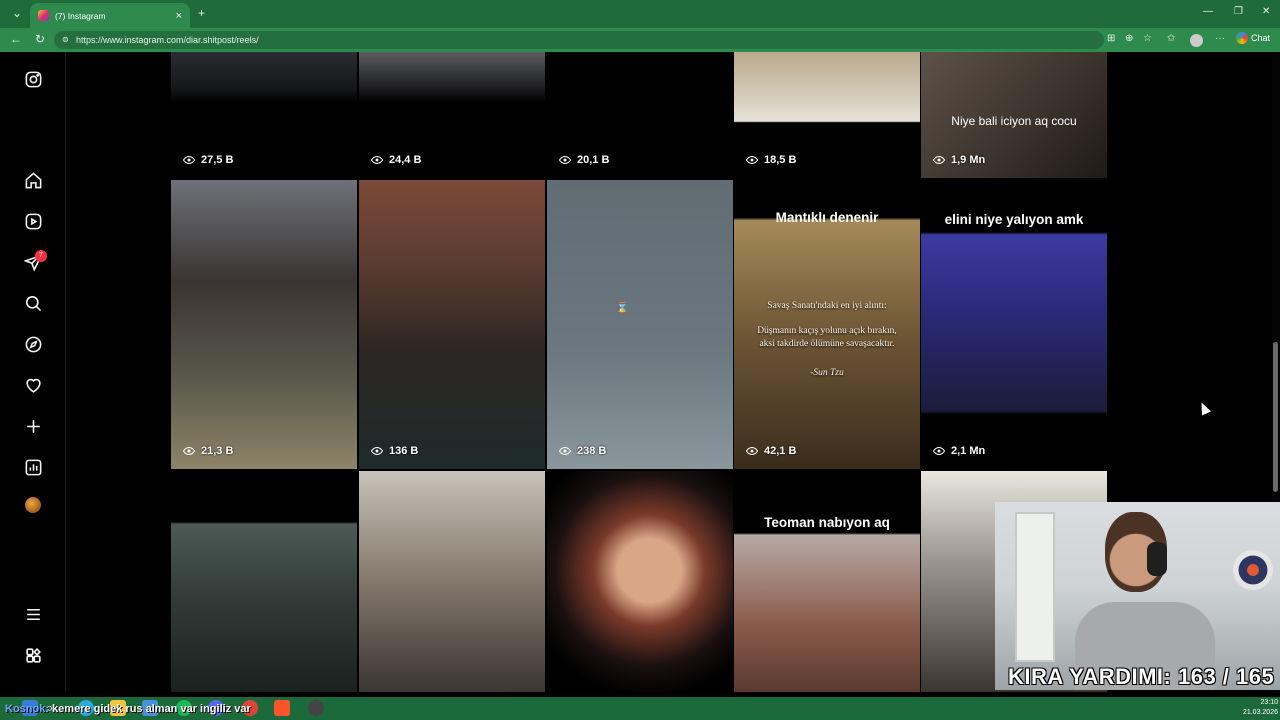 The width and height of the screenshot is (1280, 720). What do you see at coordinates (80, 15) in the screenshot?
I see `tab-title: (7) Instagram` at bounding box center [80, 15].